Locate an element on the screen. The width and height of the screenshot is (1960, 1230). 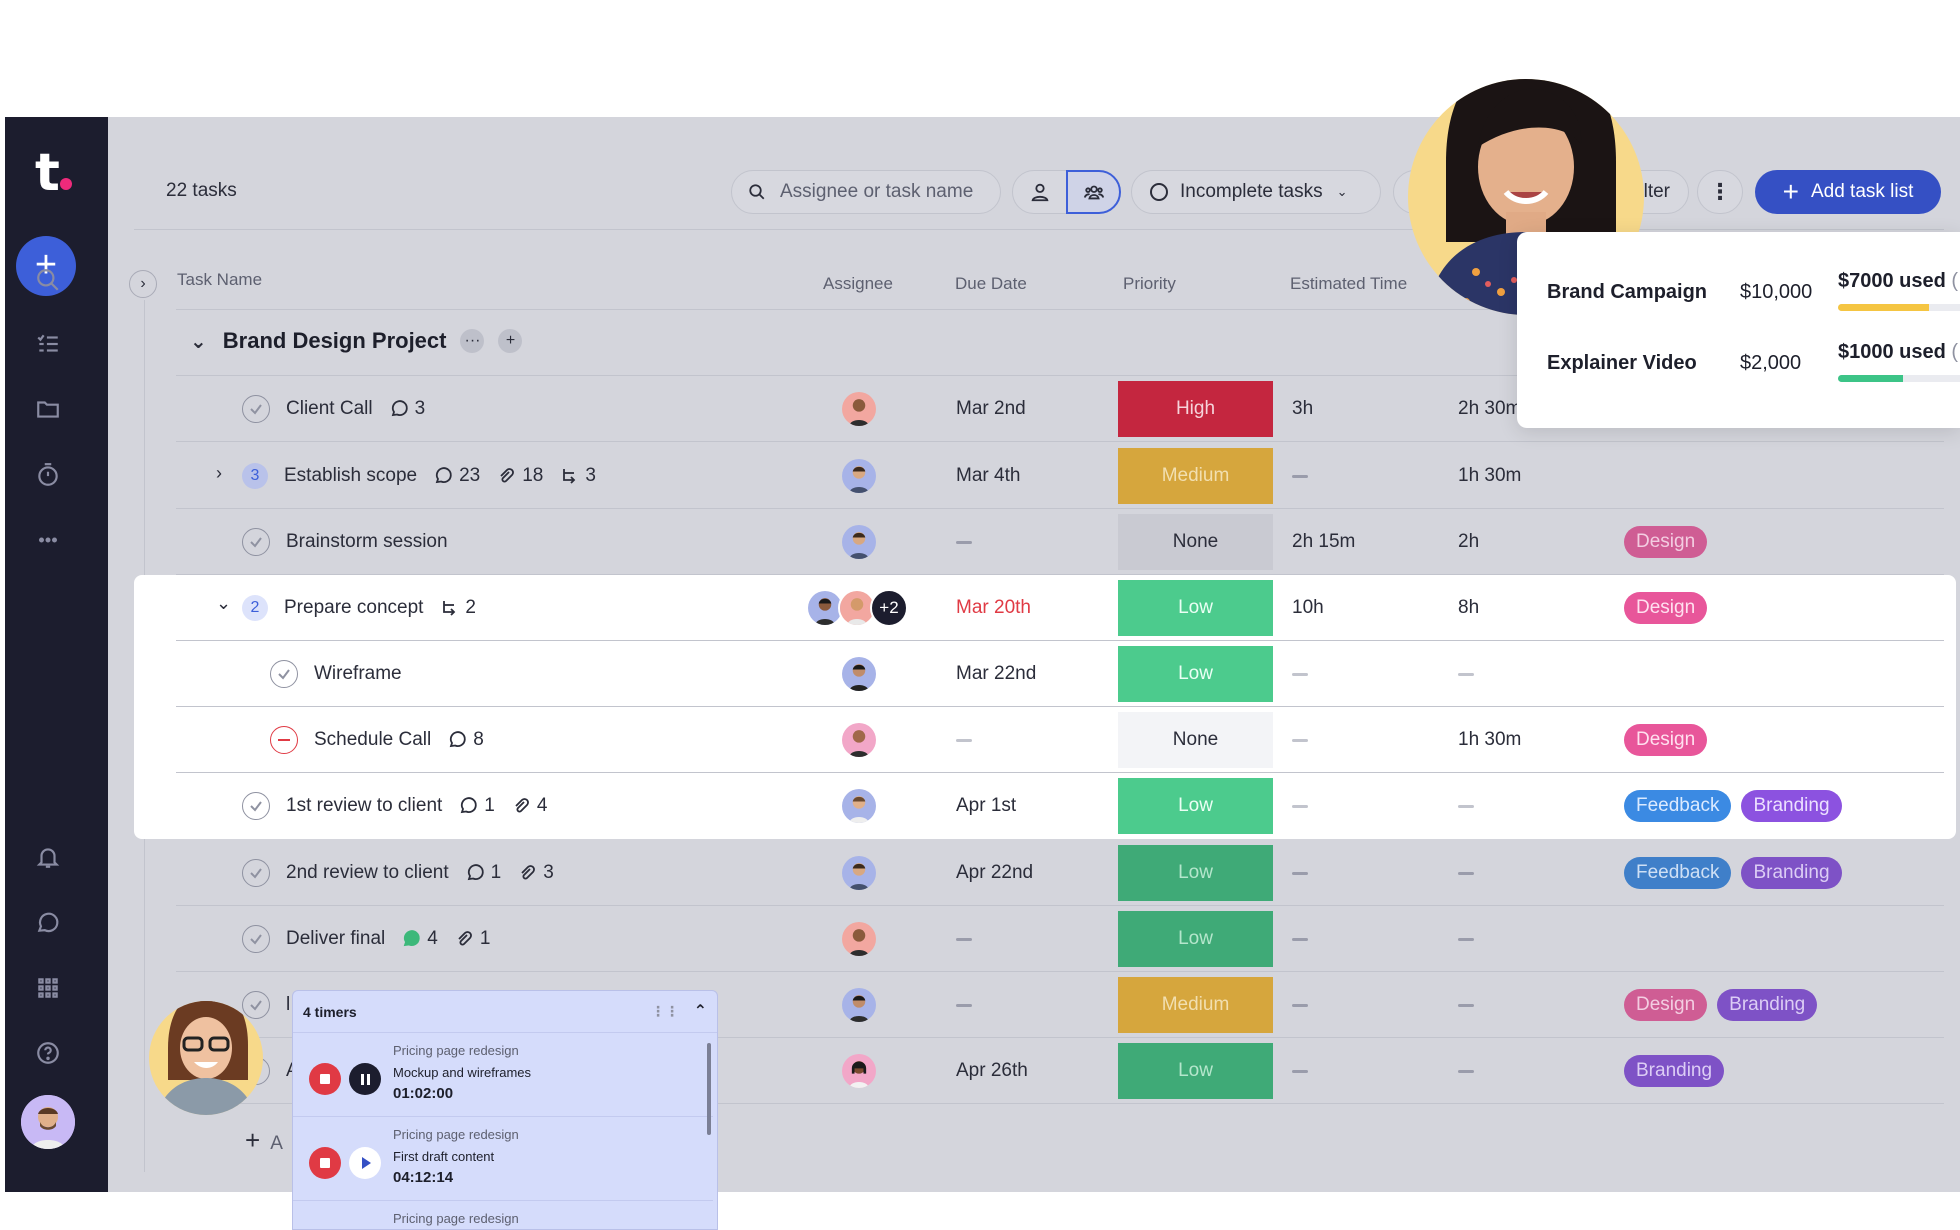
task-name: 1st review to client is located at coordinates (364, 806).